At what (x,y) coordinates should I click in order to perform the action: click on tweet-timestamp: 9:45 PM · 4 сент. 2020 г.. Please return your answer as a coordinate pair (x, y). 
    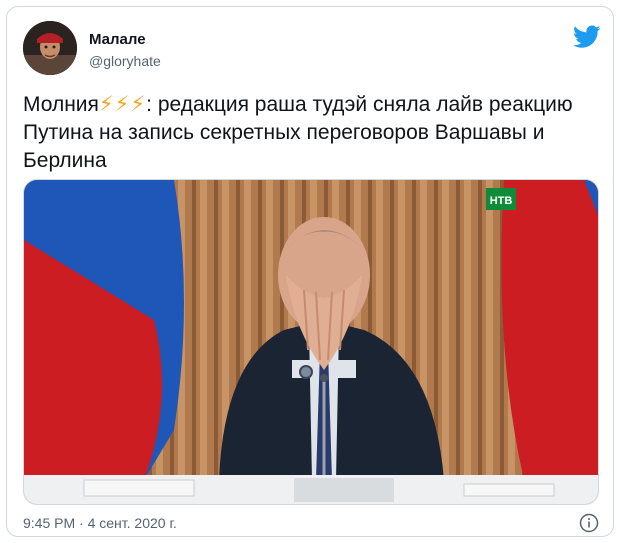
    Looking at the image, I should click on (100, 523).